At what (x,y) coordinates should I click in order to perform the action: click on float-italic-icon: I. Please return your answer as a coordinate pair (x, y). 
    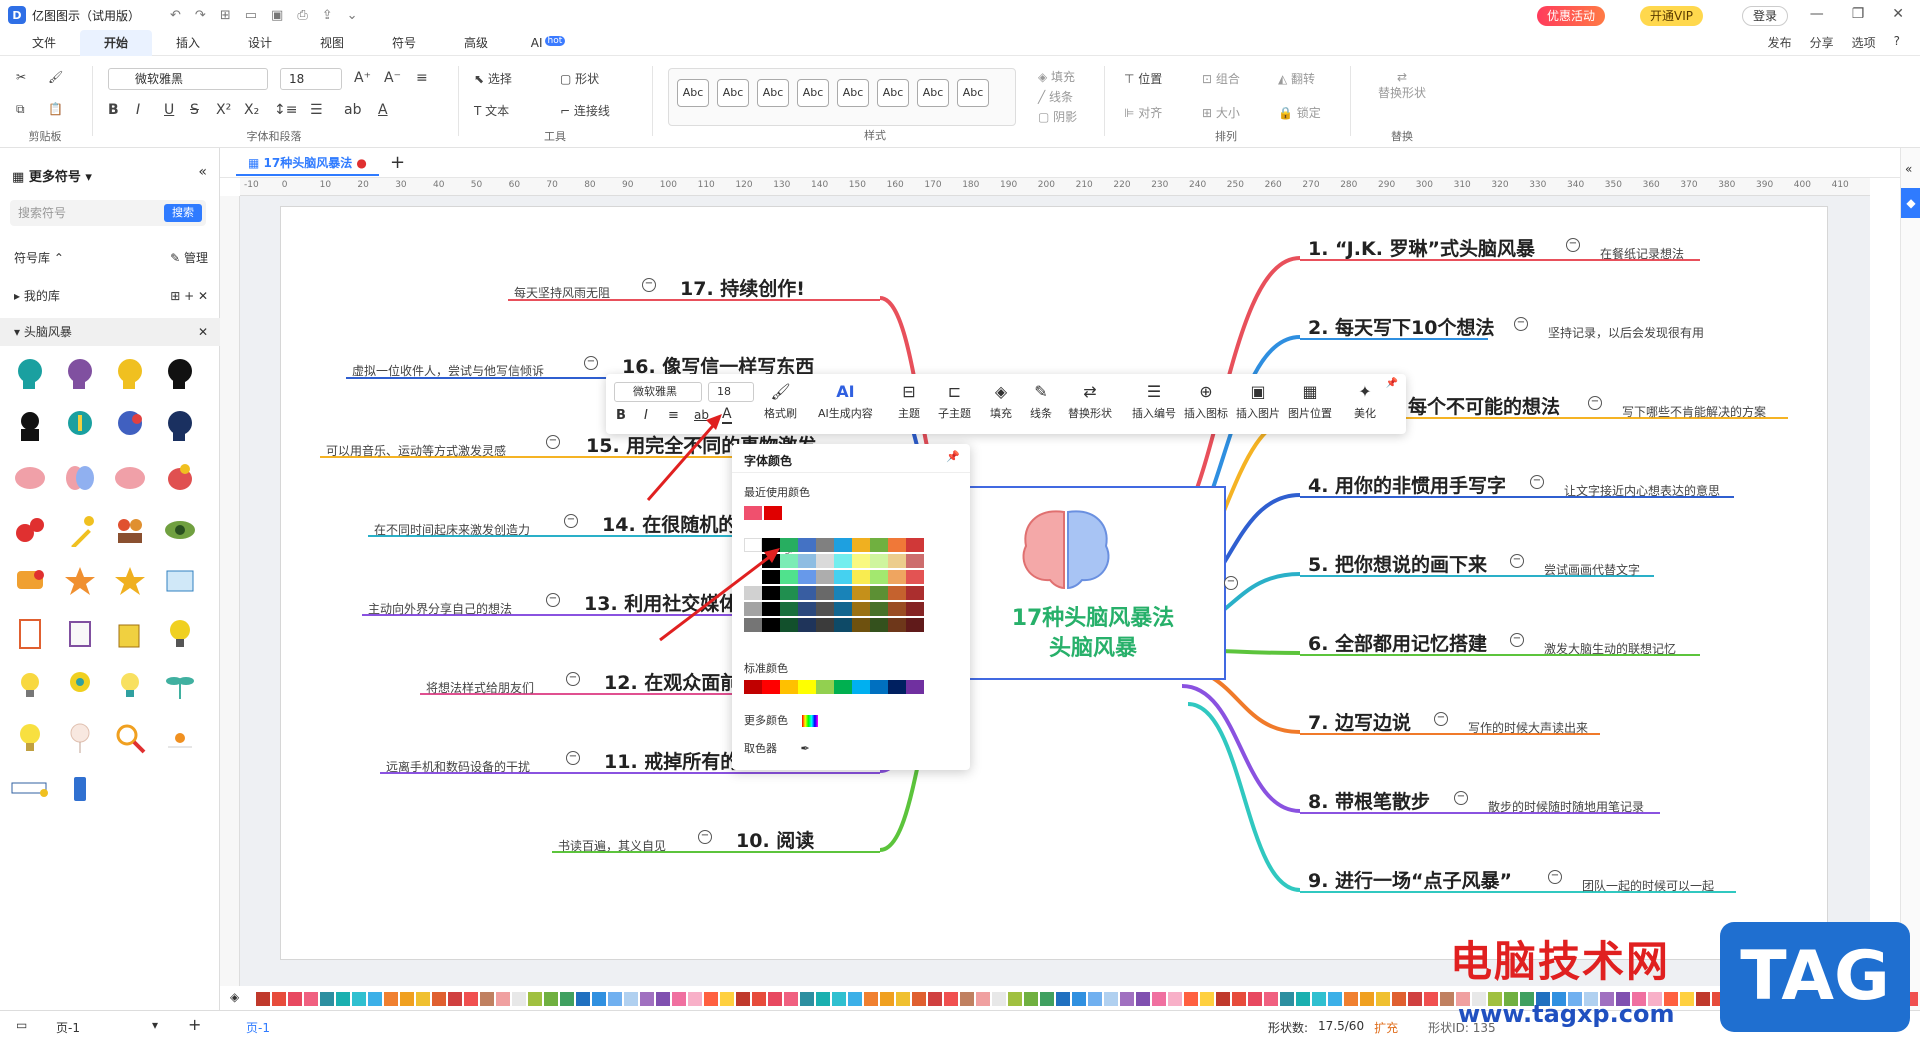
    Looking at the image, I should click on (646, 415).